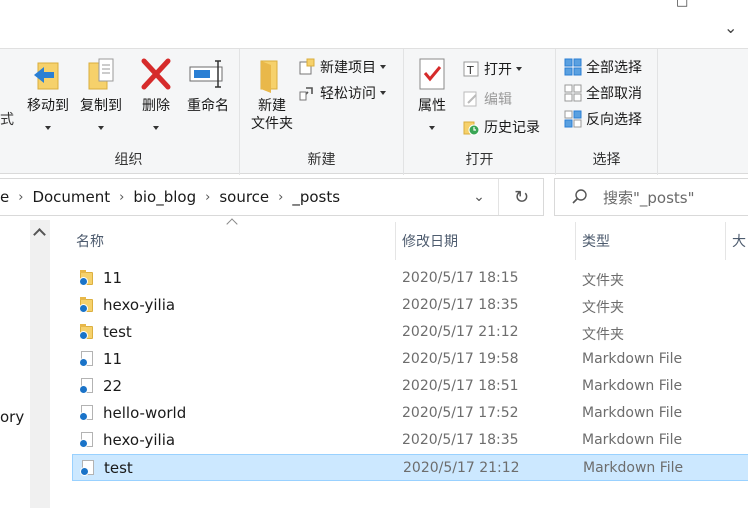 This screenshot has height=508, width=748. I want to click on new-folder-icon, so click(272, 74).